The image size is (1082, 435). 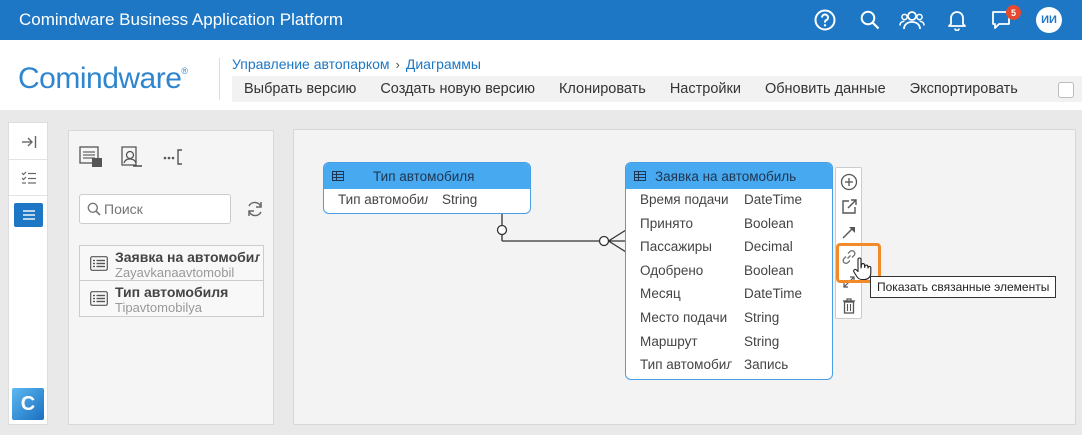 I want to click on breadcrumb-fleet: Управление автопарком, so click(x=311, y=64).